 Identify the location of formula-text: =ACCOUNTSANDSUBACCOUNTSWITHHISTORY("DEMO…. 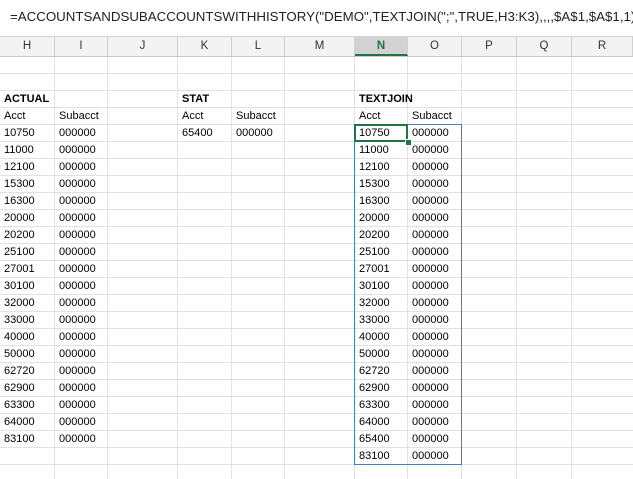
(321, 16).